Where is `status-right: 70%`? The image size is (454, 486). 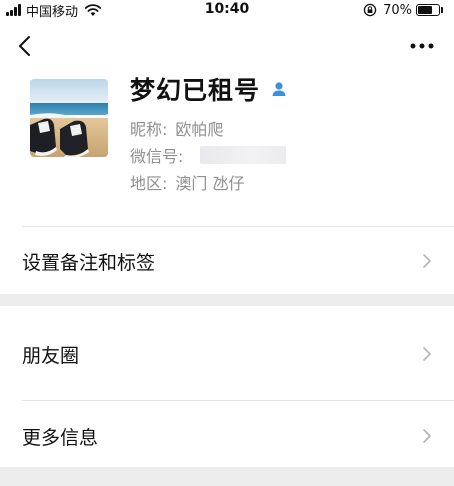 status-right: 70% is located at coordinates (403, 10).